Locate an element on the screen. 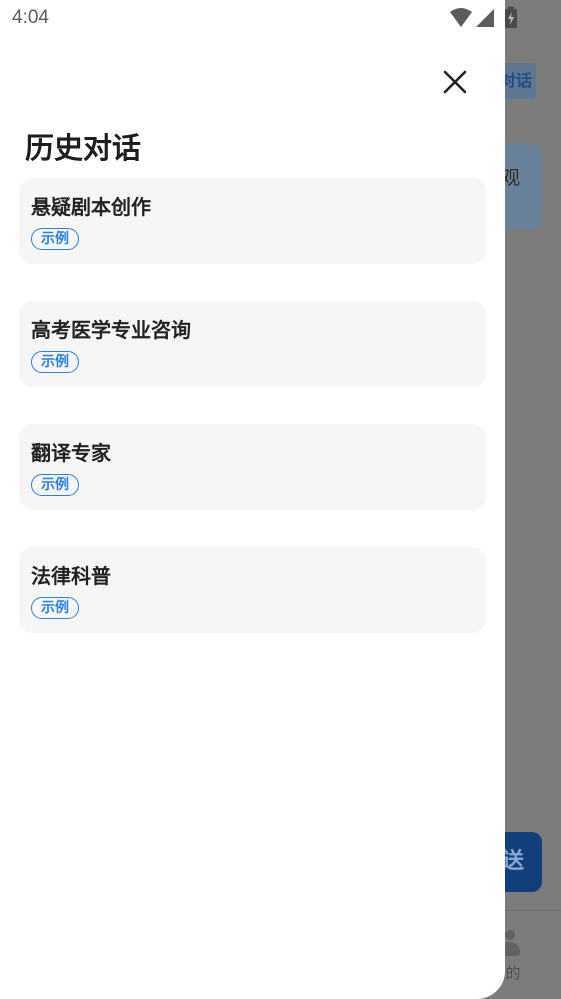 The width and height of the screenshot is (561, 999). history-item-translation-expert: 翻译专家 示例 is located at coordinates (252, 467).